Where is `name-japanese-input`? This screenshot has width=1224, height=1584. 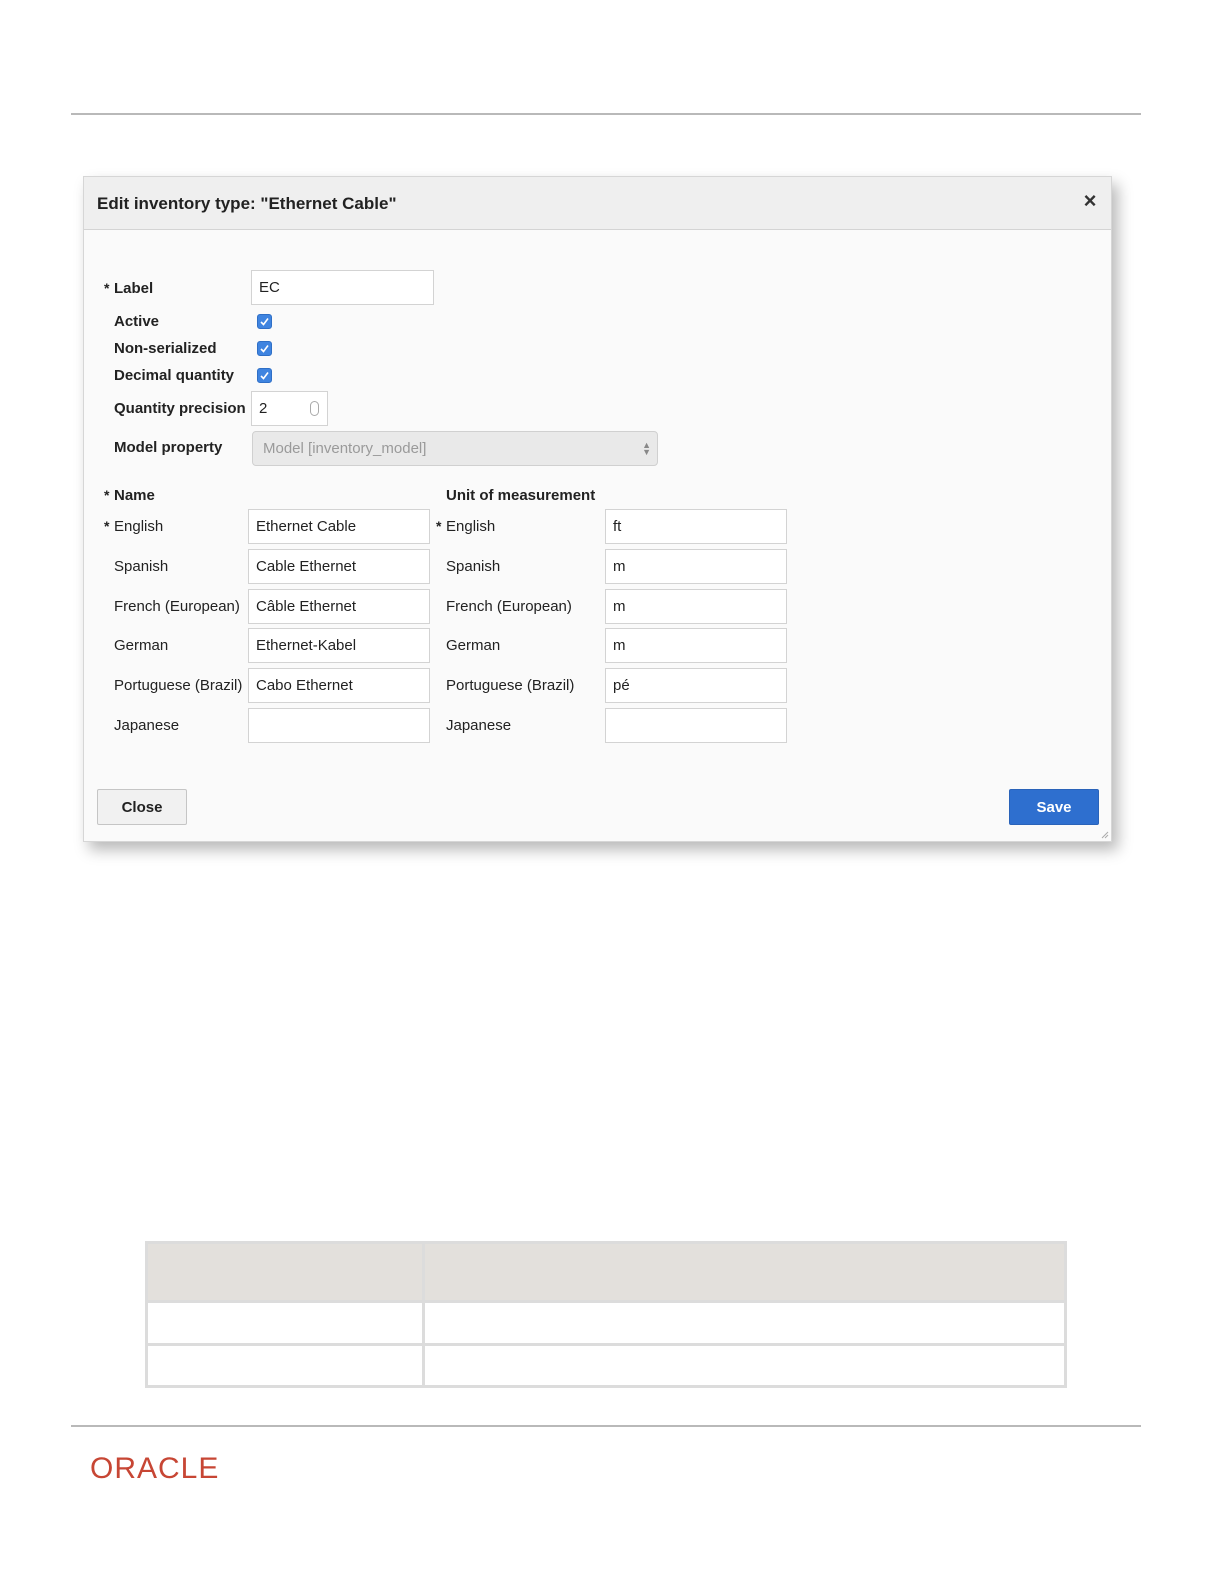 name-japanese-input is located at coordinates (339, 725).